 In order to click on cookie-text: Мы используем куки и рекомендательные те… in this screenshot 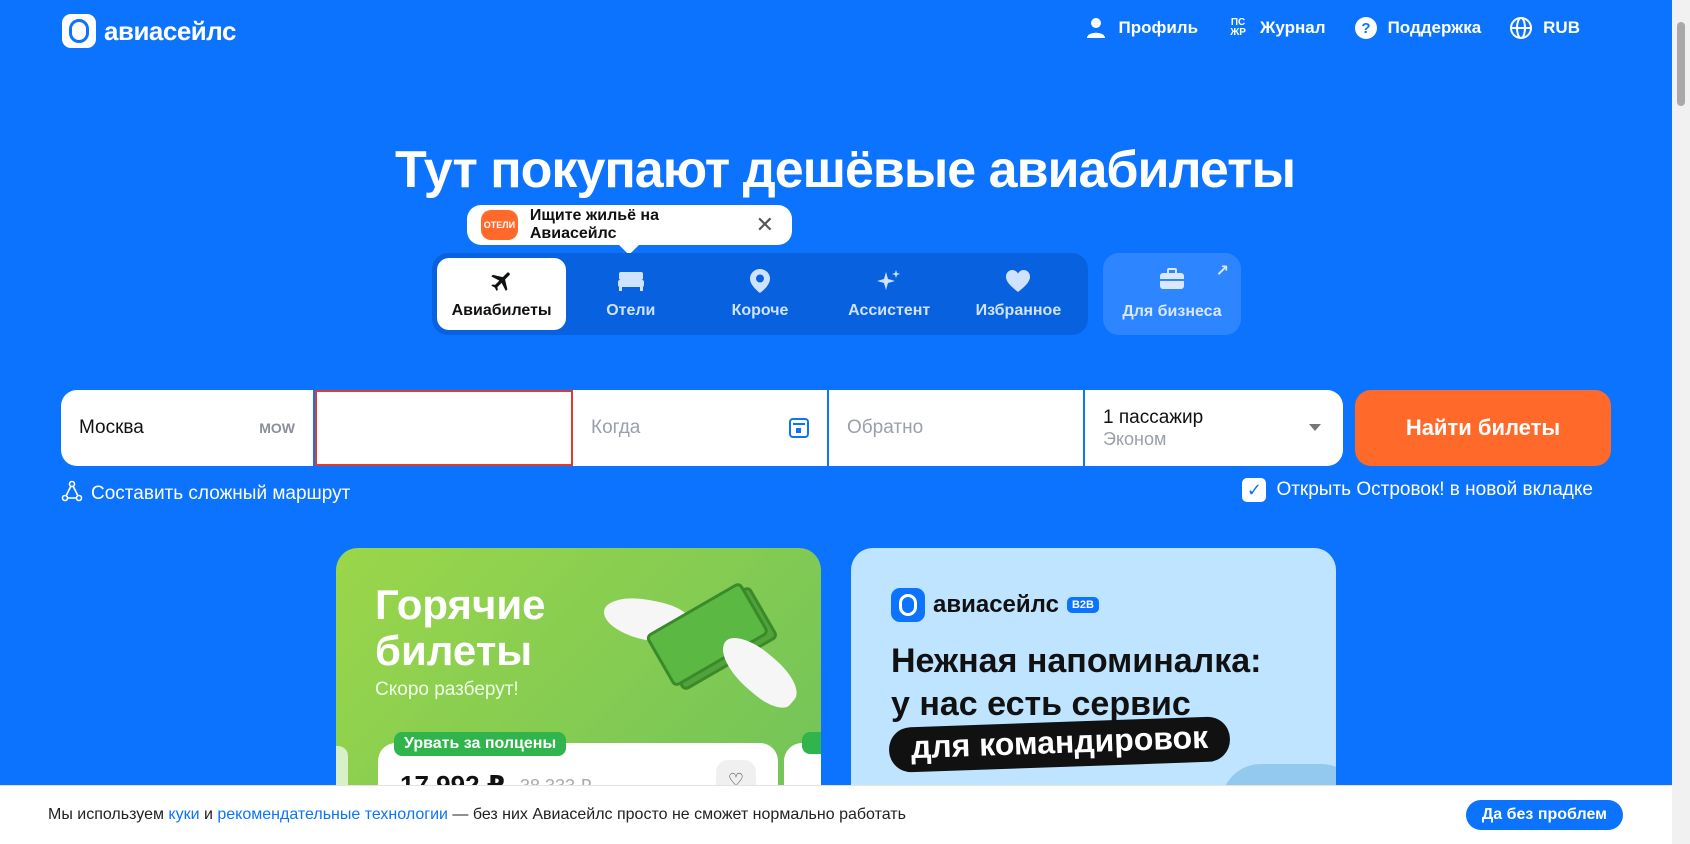, I will do `click(477, 814)`.